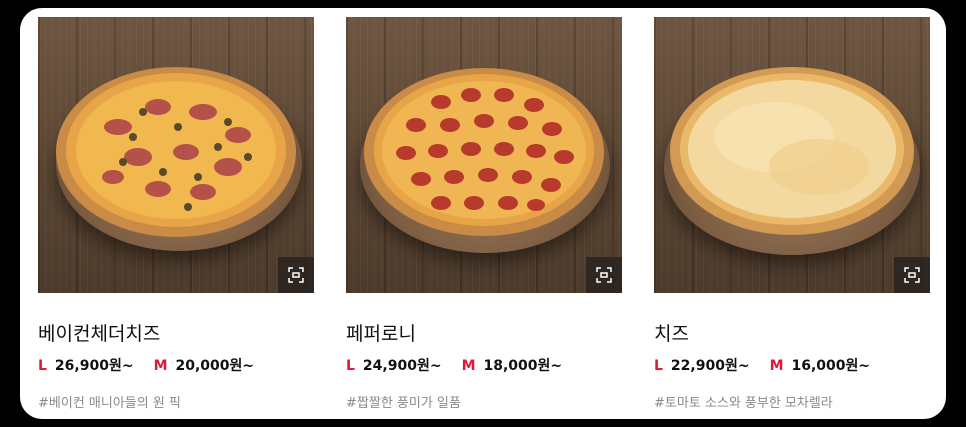 The height and width of the screenshot is (427, 966). I want to click on product-name: 페퍼로니, so click(381, 332).